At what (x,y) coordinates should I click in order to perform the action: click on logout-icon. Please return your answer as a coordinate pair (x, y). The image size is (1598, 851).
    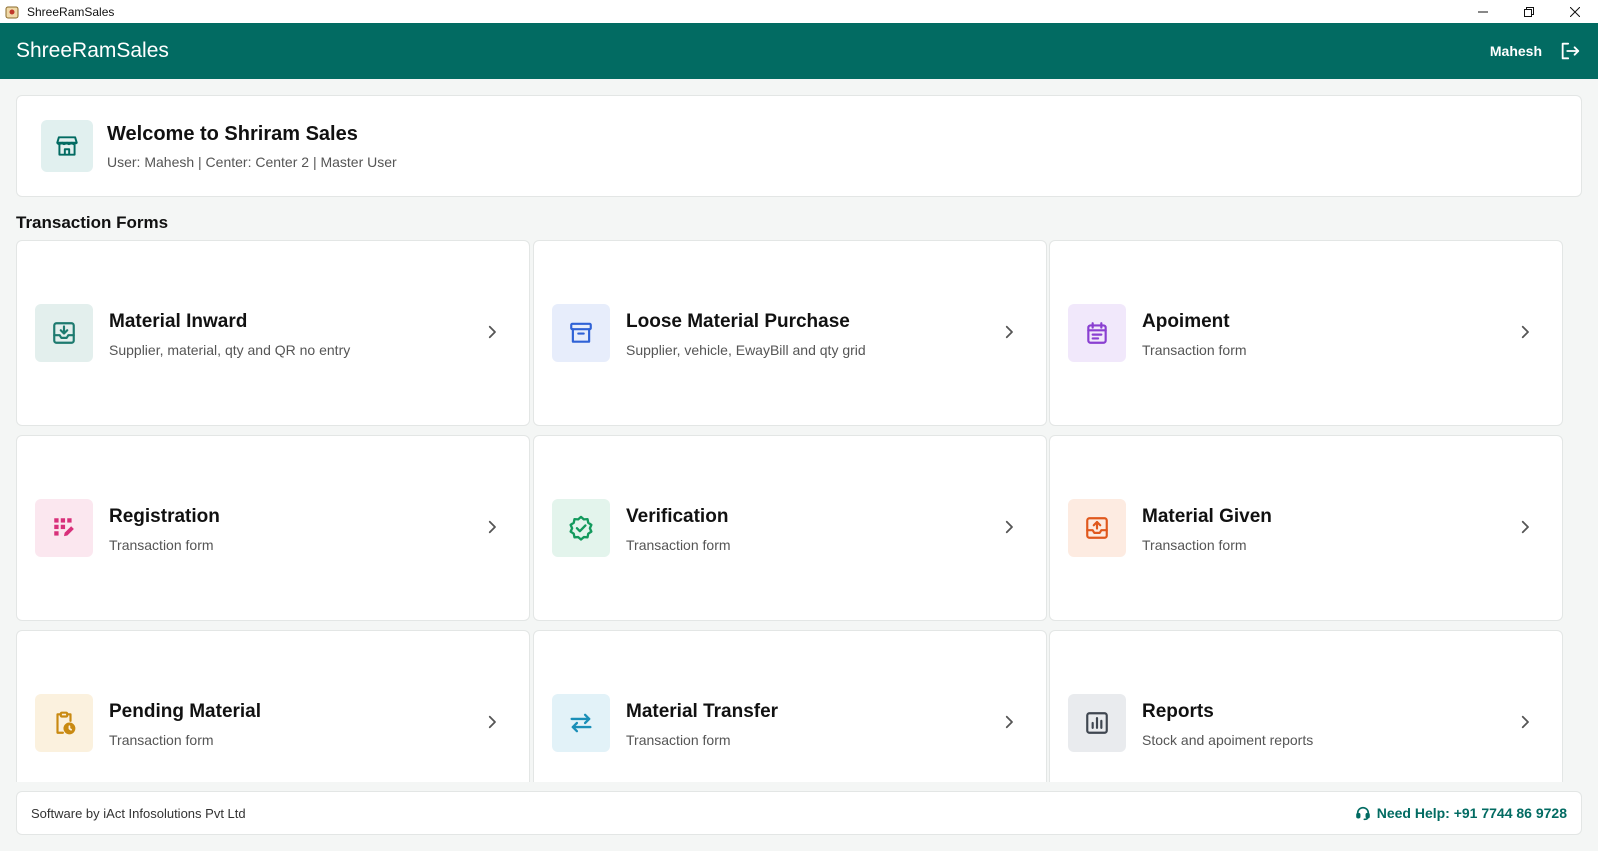
    Looking at the image, I should click on (1570, 51).